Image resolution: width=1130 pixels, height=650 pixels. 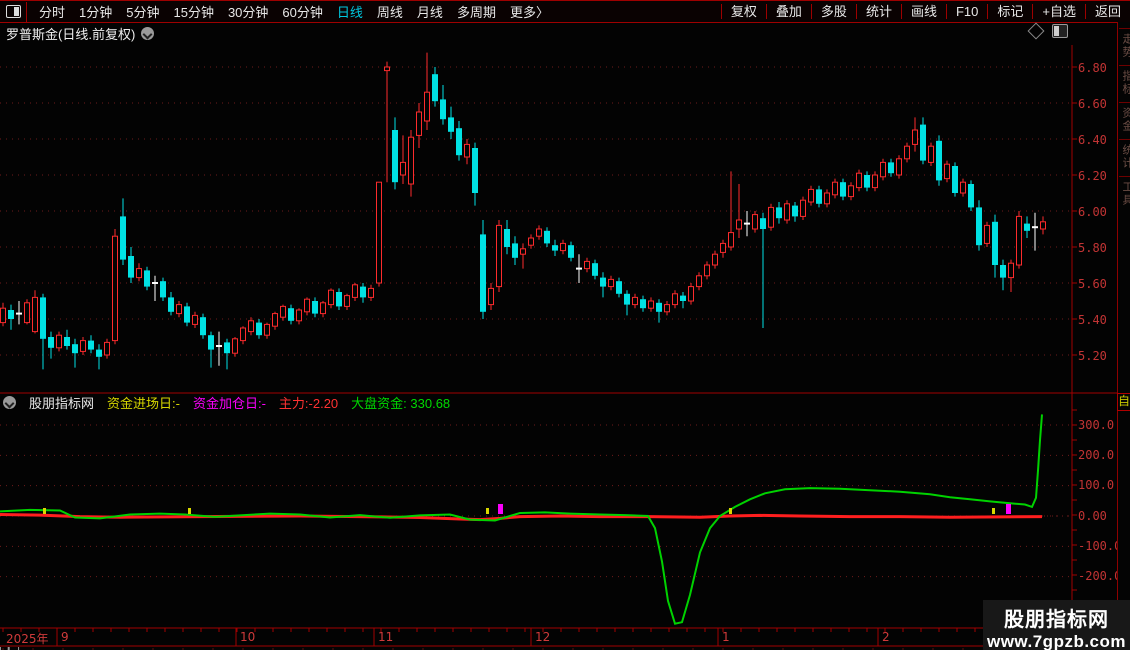 What do you see at coordinates (143, 403) in the screenshot?
I see `indicator-signal-in: 资金进场日:-` at bounding box center [143, 403].